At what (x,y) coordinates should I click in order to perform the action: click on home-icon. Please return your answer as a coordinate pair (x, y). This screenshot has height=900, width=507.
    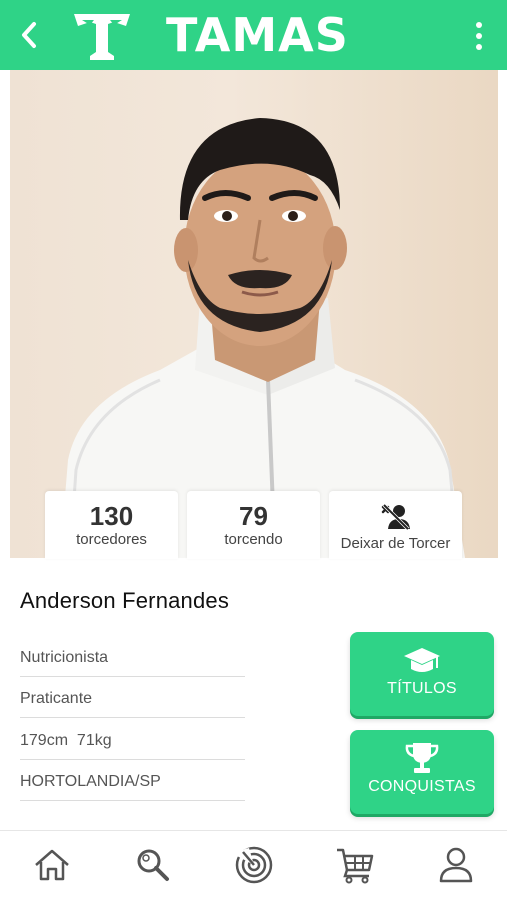
    Looking at the image, I should click on (52, 865).